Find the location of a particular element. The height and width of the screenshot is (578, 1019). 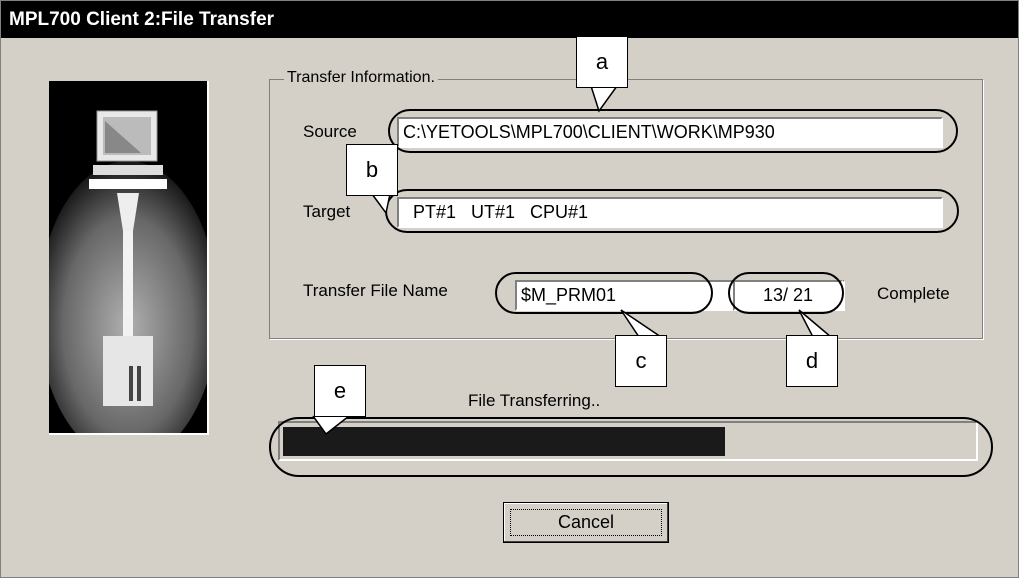

callout-d: d is located at coordinates (812, 361).